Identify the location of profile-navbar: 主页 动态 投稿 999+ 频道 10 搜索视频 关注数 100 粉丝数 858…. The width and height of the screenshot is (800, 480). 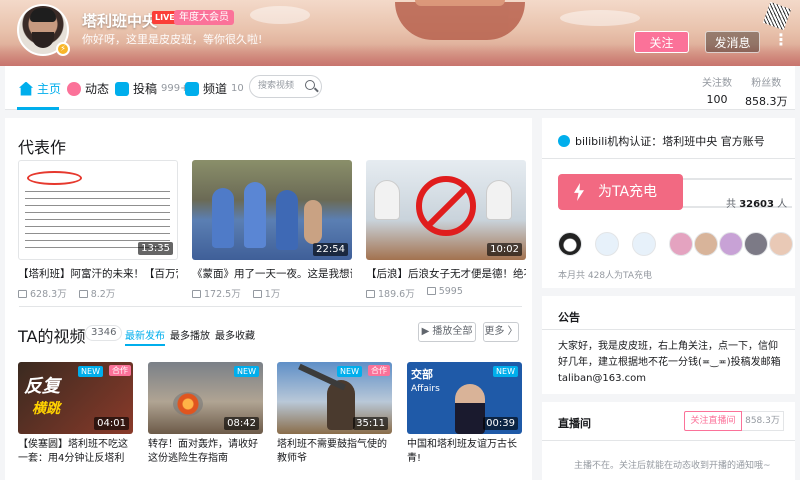
(400, 88).